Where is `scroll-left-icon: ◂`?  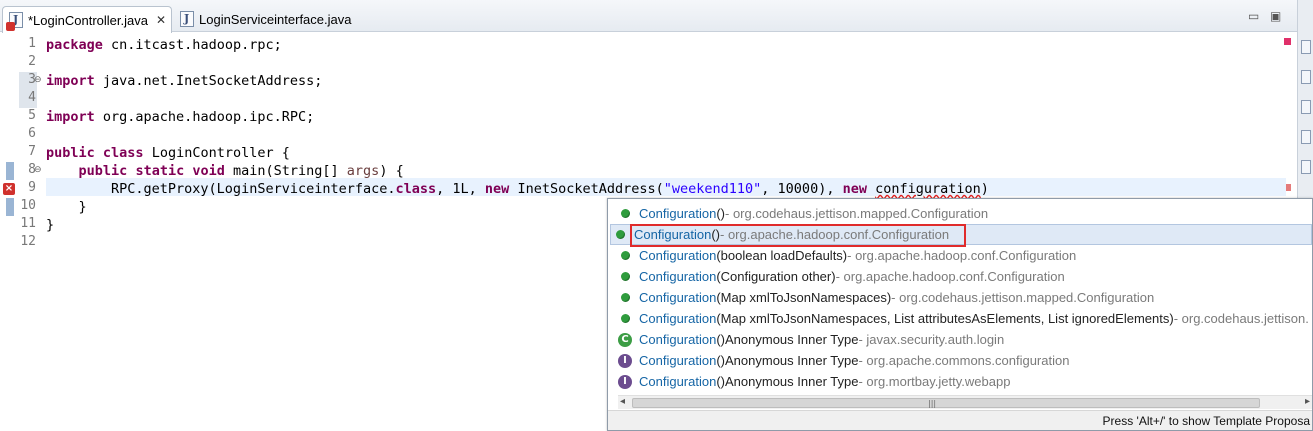 scroll-left-icon: ◂ is located at coordinates (622, 401).